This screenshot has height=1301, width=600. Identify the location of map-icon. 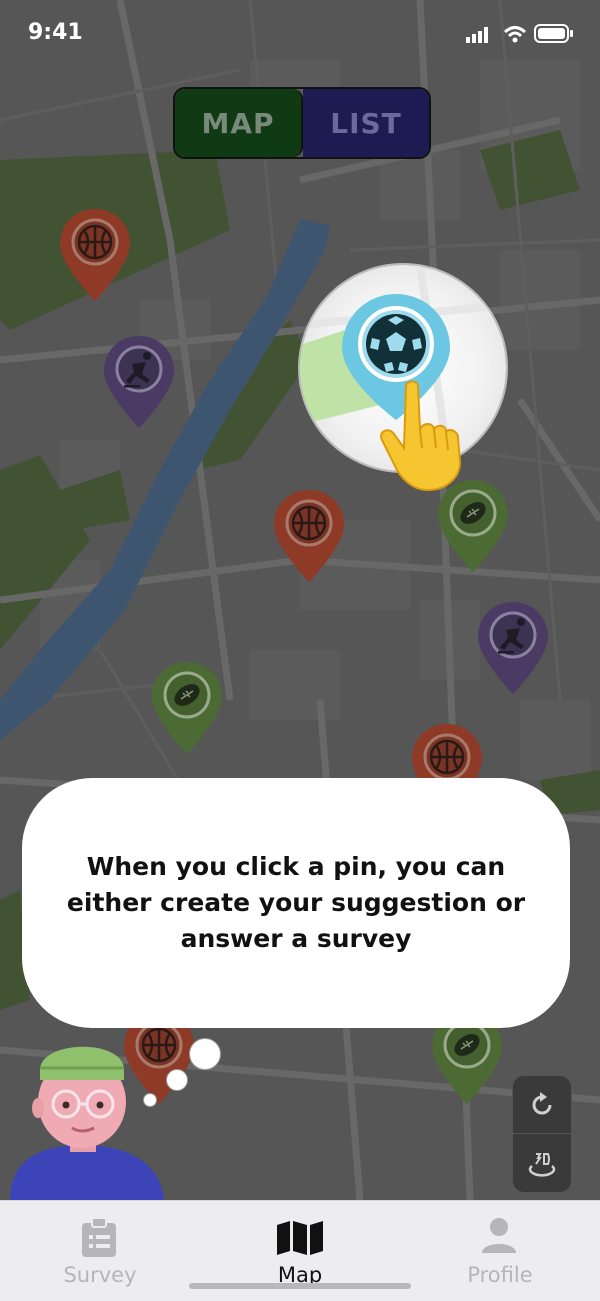
(300, 1238).